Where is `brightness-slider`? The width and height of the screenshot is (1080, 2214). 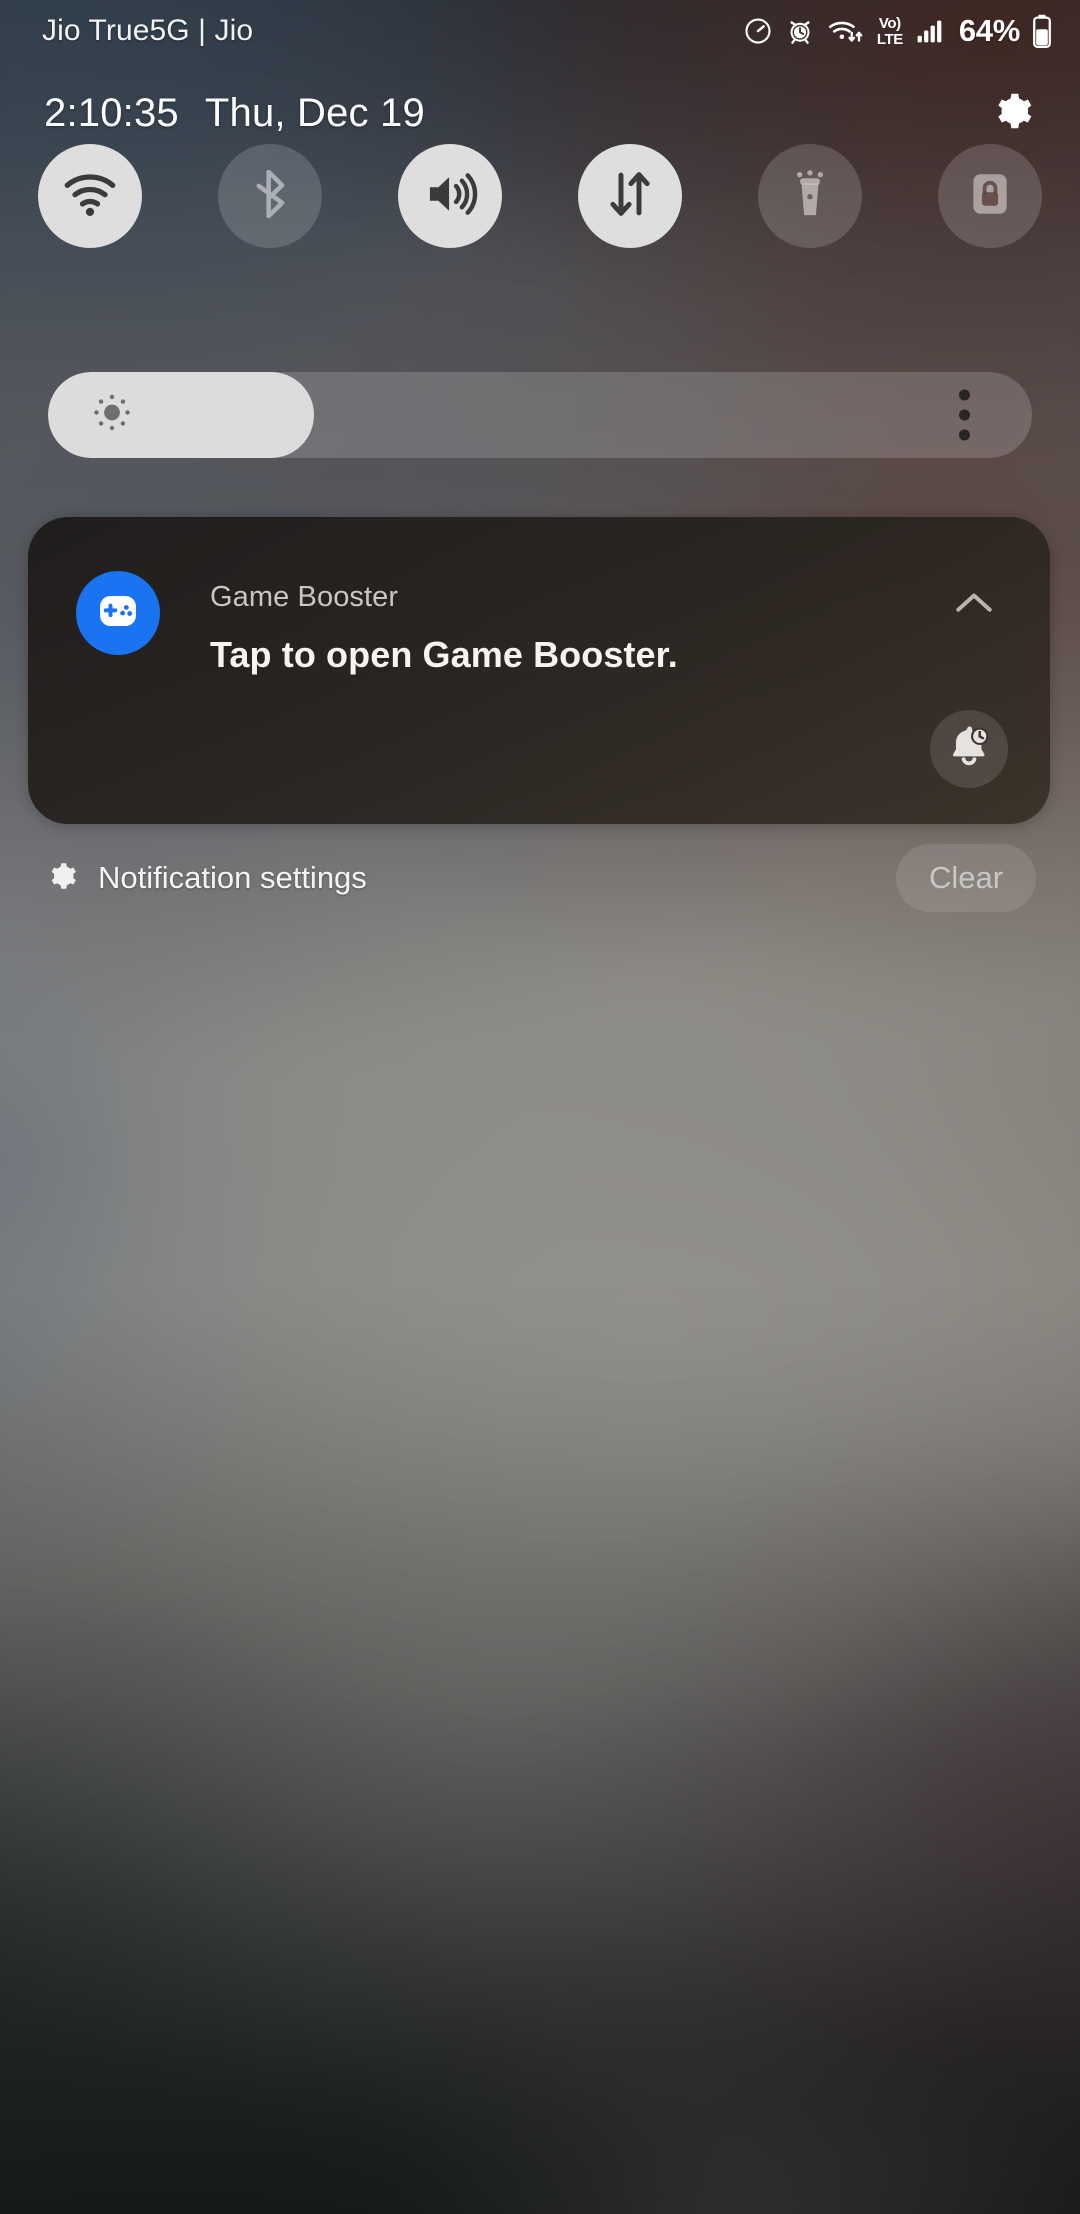 brightness-slider is located at coordinates (540, 415).